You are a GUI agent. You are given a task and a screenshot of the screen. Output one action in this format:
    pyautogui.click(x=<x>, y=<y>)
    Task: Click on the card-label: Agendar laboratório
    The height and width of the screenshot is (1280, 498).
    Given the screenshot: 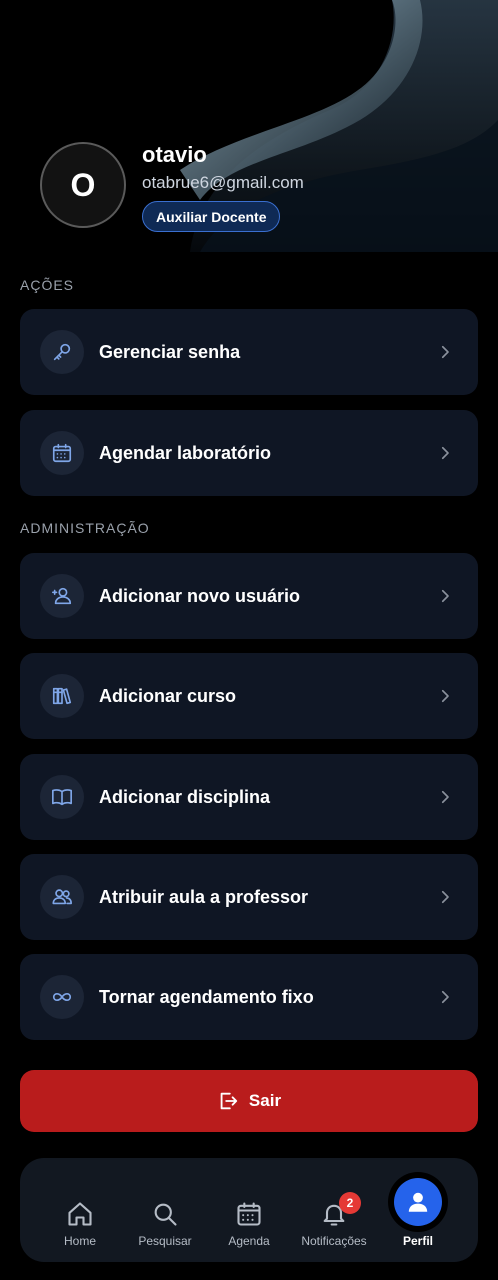 What is the action you would take?
    pyautogui.click(x=185, y=453)
    